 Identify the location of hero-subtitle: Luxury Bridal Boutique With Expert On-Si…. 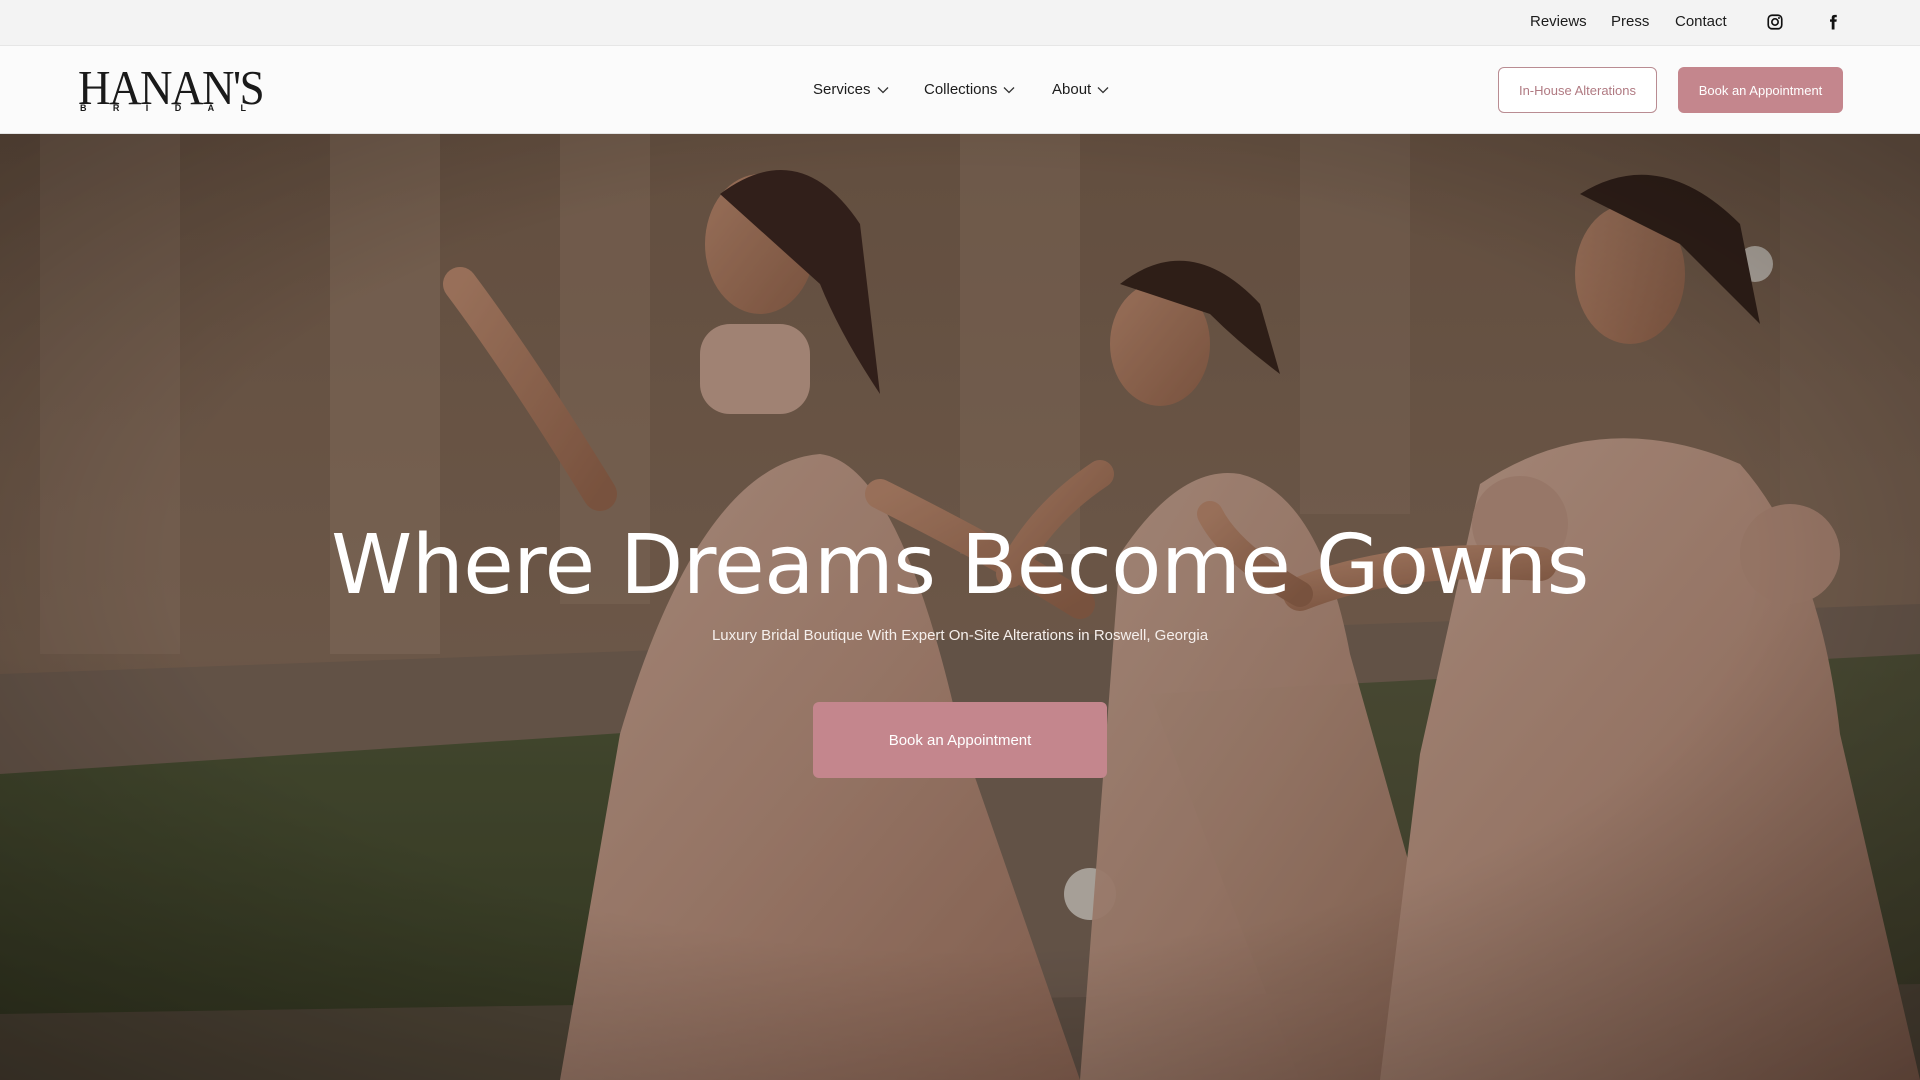
(960, 635).